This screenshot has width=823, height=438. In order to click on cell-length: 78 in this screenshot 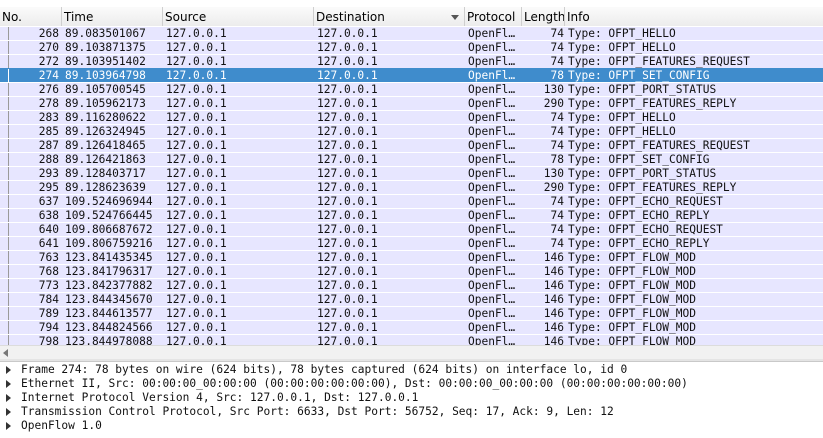, I will do `click(557, 75)`.